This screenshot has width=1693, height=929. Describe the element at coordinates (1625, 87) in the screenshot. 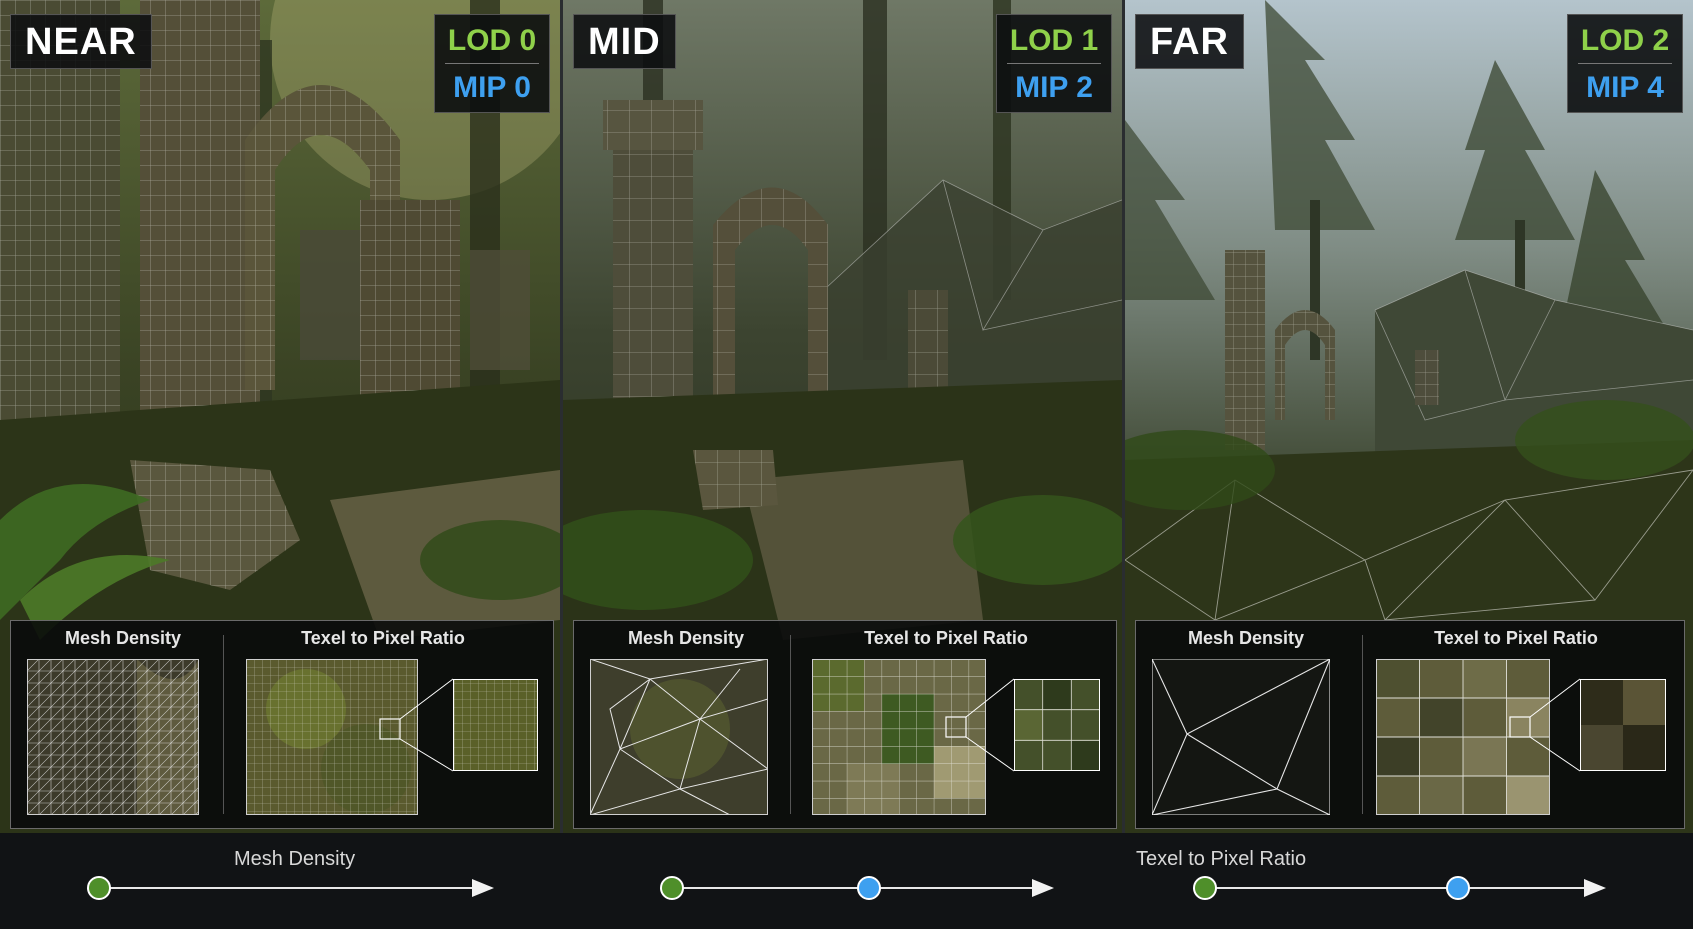

I see `mip-level-far: MIP 4` at that location.